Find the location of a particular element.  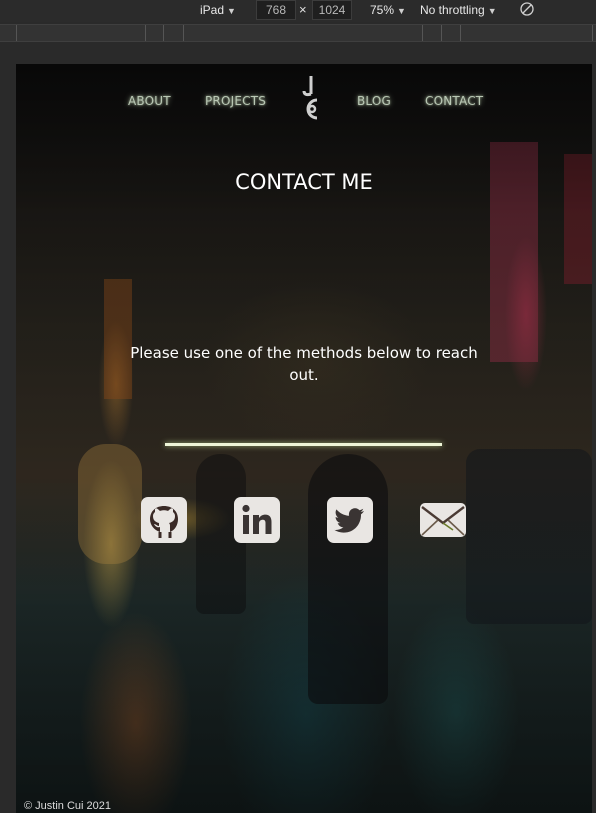

throttling-selector: No throttling ▼ is located at coordinates (458, 11).